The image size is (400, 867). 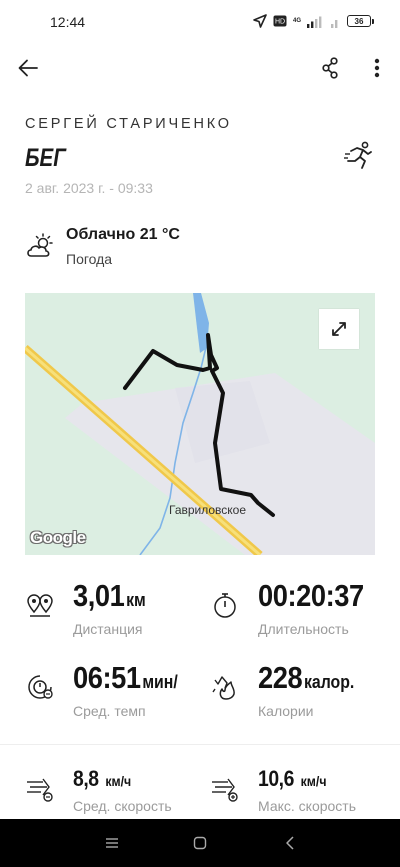 What do you see at coordinates (109, 711) in the screenshot?
I see `stat-label: Сред. темп` at bounding box center [109, 711].